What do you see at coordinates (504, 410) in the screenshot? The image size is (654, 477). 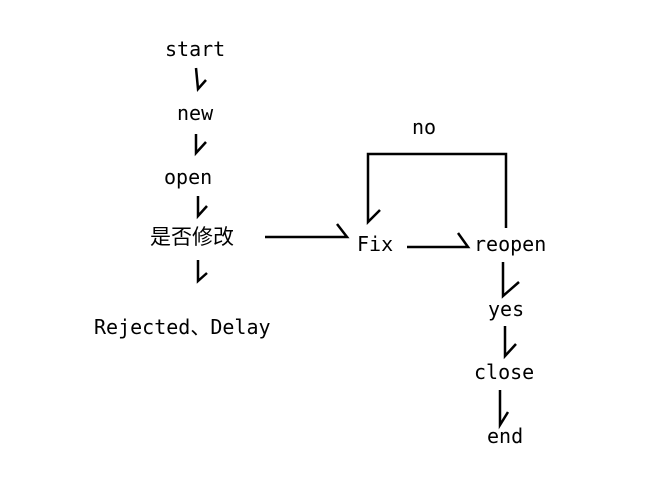 I see `arrow-close-to-end` at bounding box center [504, 410].